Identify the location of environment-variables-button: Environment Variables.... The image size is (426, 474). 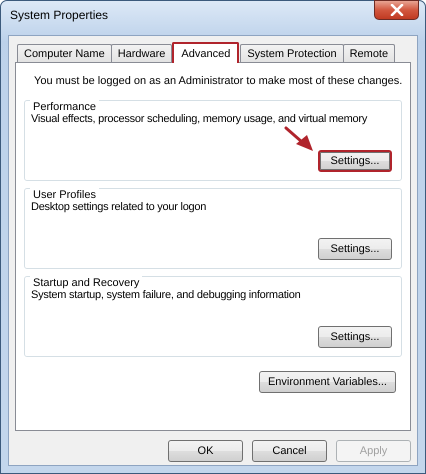
(327, 382).